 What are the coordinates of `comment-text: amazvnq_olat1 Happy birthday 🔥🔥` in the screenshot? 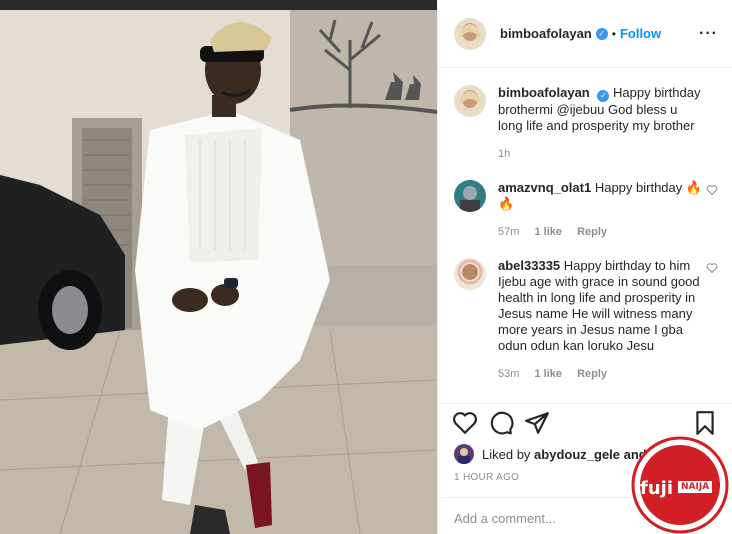 It's located at (601, 196).